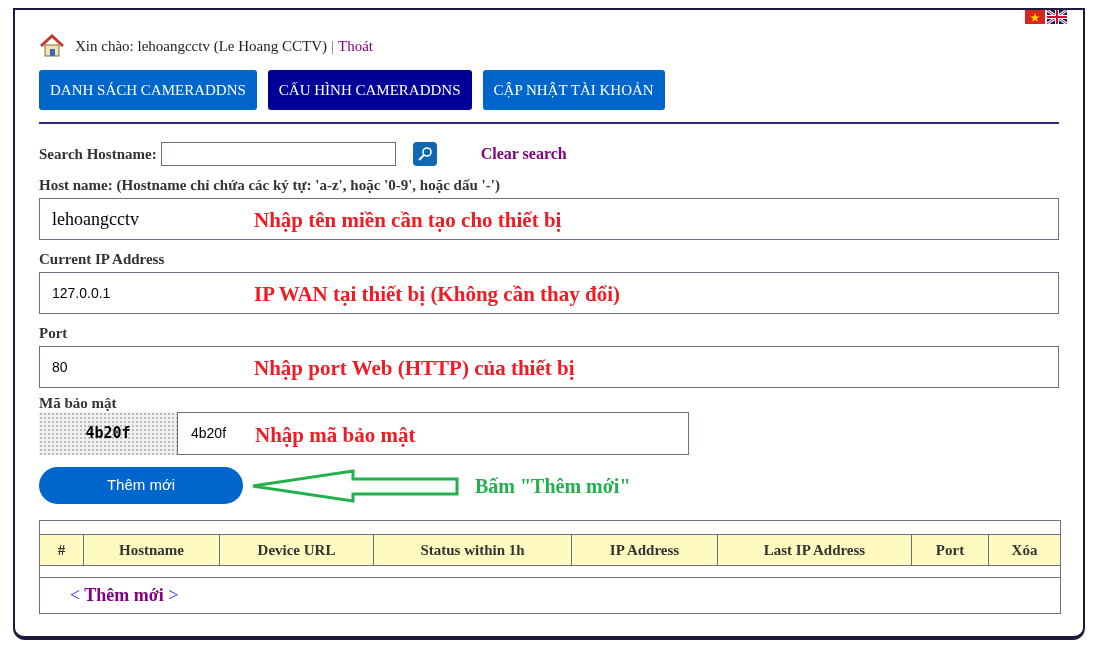  Describe the element at coordinates (1024, 550) in the screenshot. I see `column-header: Xóa` at that location.